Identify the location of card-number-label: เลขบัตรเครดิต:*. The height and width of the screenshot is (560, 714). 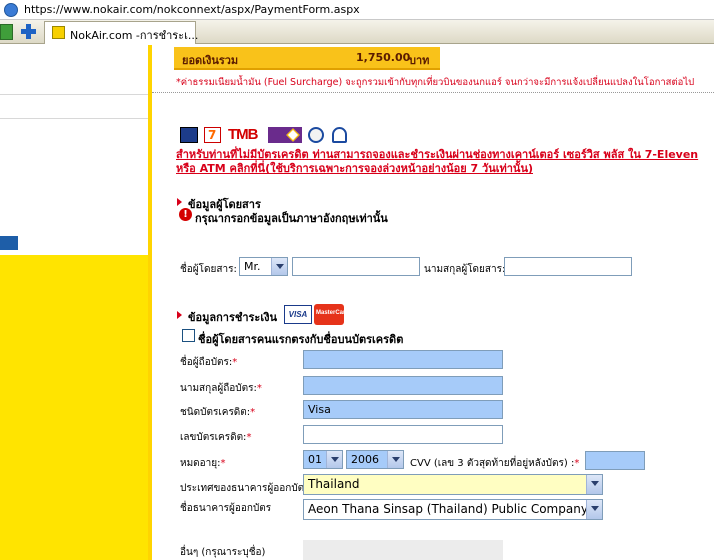
(216, 437).